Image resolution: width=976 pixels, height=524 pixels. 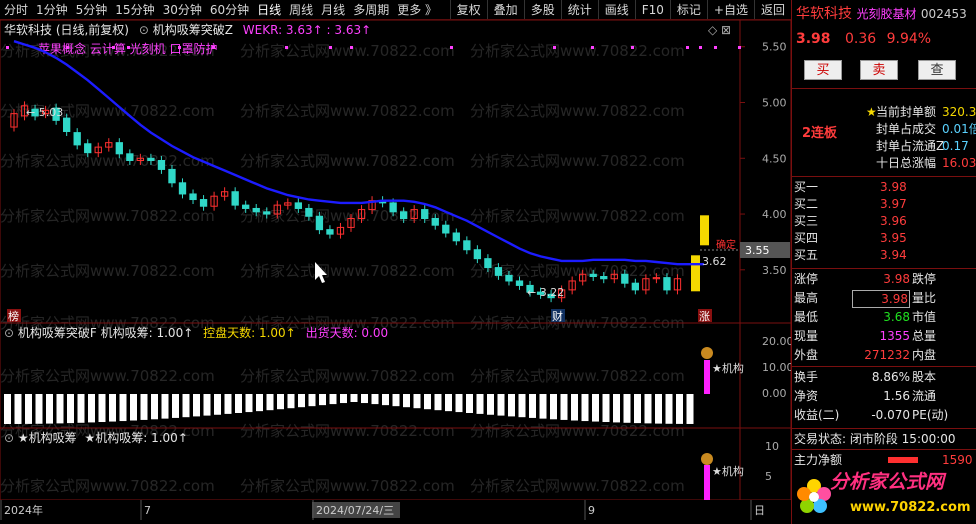 What do you see at coordinates (893, 221) in the screenshot?
I see `bid-price: 3.96` at bounding box center [893, 221].